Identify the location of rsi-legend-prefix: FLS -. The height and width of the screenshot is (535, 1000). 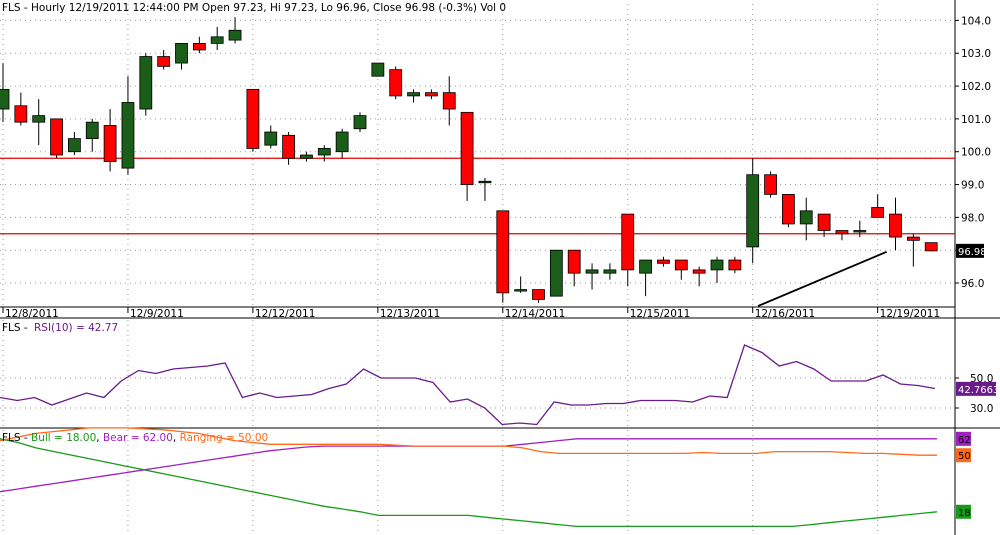
(15, 328).